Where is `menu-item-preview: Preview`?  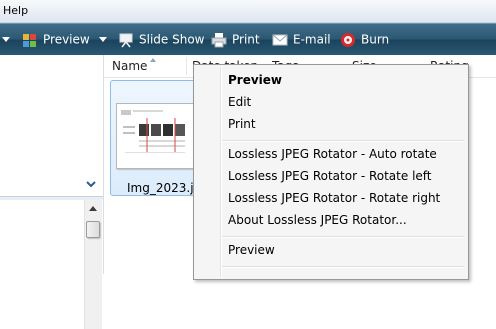
menu-item-preview: Preview is located at coordinates (251, 250).